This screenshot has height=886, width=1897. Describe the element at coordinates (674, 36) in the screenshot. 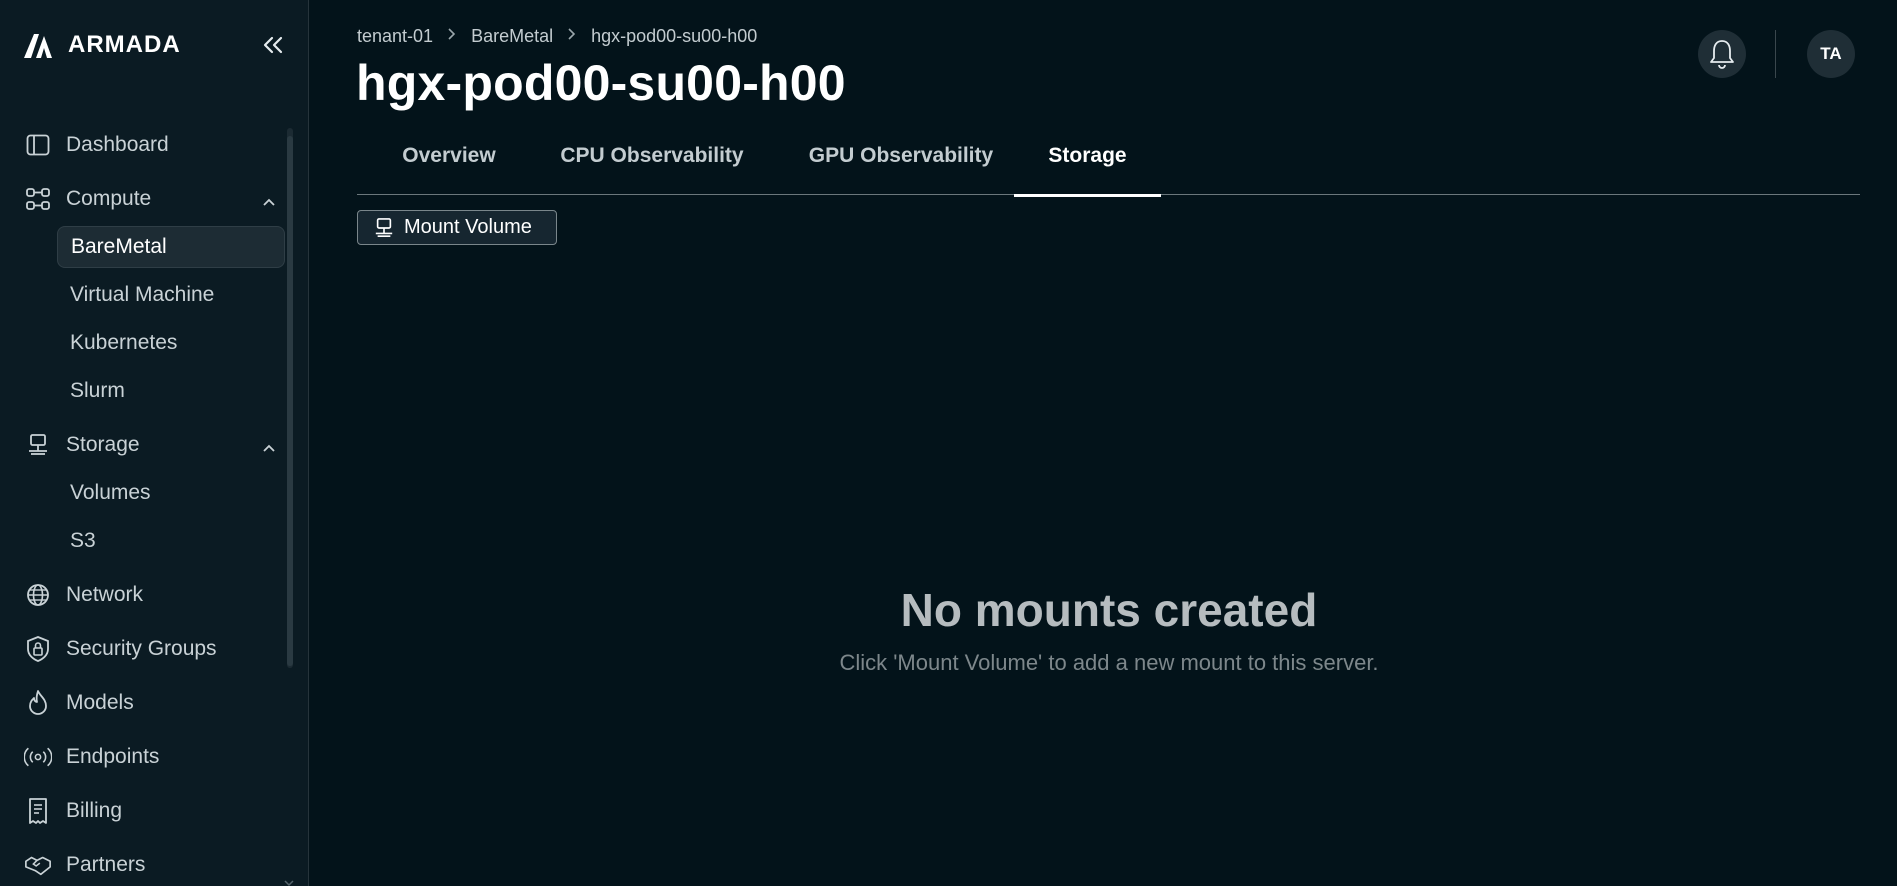

I see `breadcrumb-item-current: hgx-pod00-su00-h00` at that location.